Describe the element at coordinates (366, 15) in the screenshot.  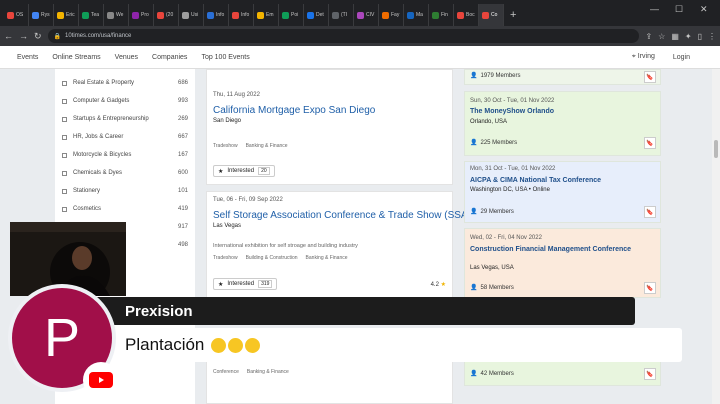
I see `browser-tab: CIV` at that location.